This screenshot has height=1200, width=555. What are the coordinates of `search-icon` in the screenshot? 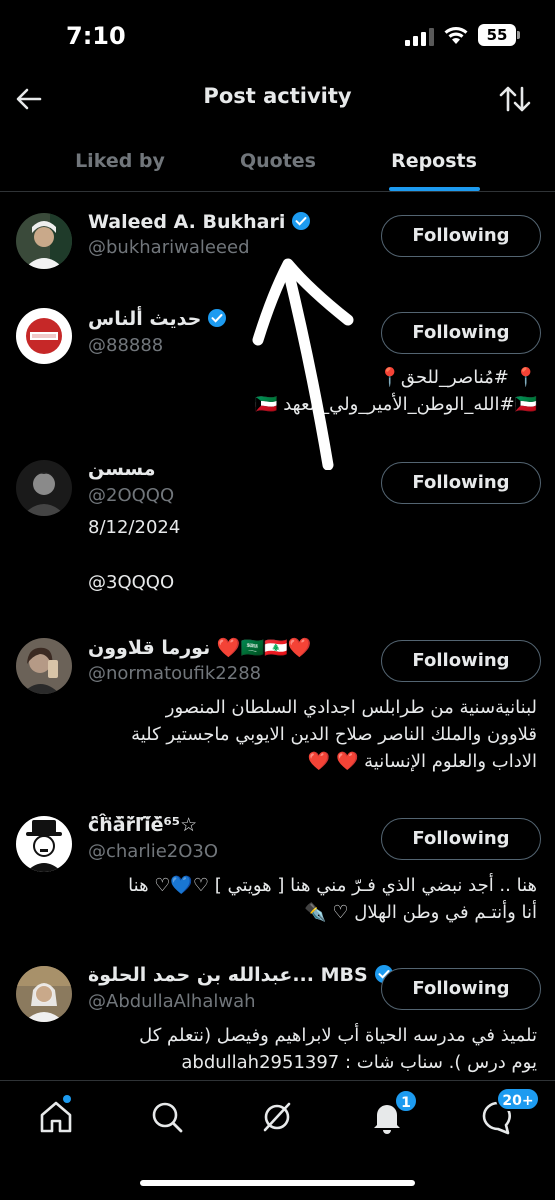 It's located at (167, 1117).